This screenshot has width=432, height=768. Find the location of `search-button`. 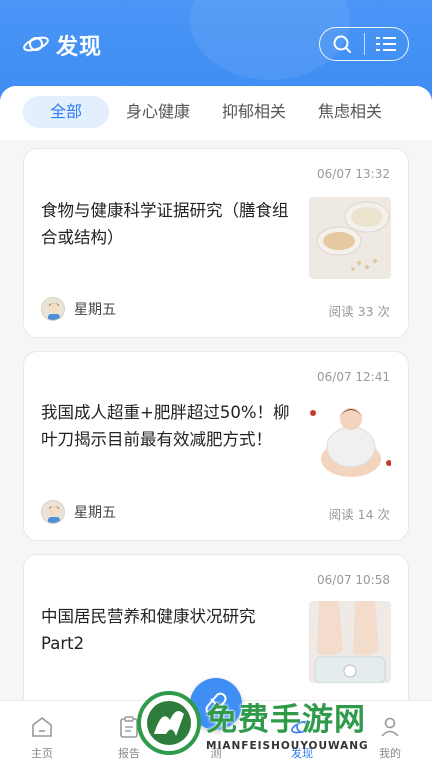

search-button is located at coordinates (342, 44).